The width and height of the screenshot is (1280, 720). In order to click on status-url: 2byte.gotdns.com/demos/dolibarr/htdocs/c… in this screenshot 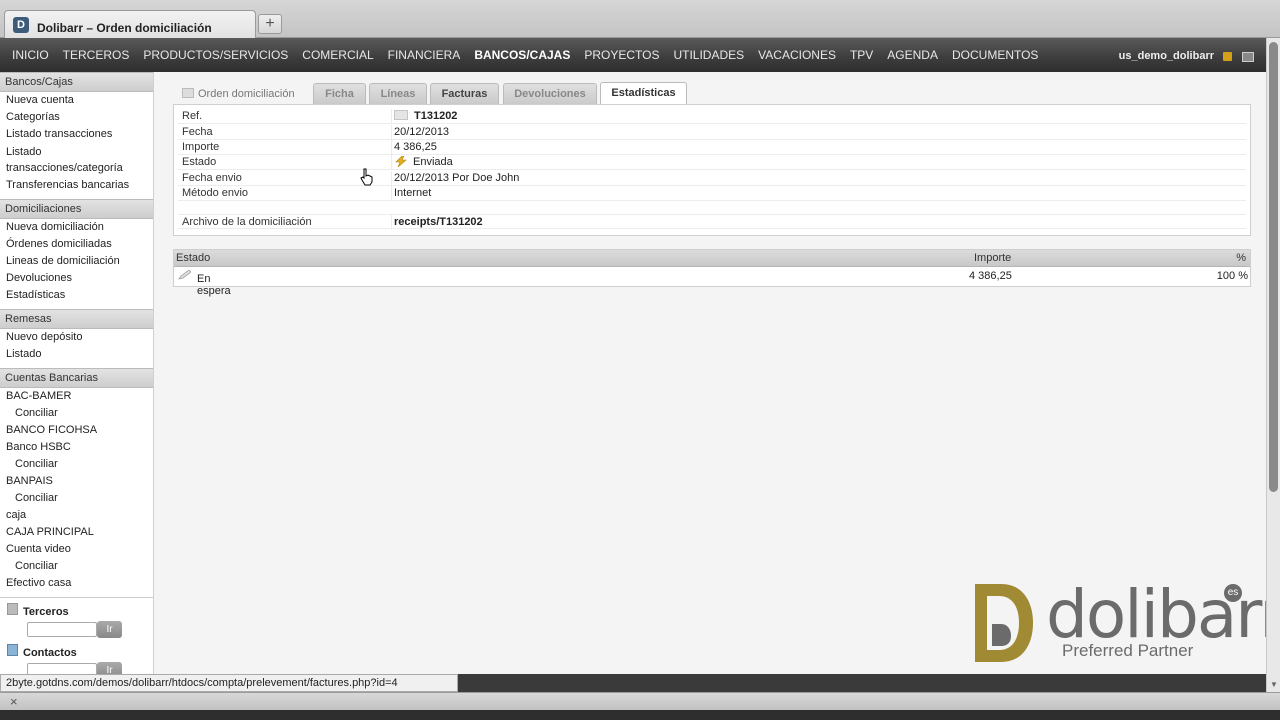, I will do `click(229, 683)`.